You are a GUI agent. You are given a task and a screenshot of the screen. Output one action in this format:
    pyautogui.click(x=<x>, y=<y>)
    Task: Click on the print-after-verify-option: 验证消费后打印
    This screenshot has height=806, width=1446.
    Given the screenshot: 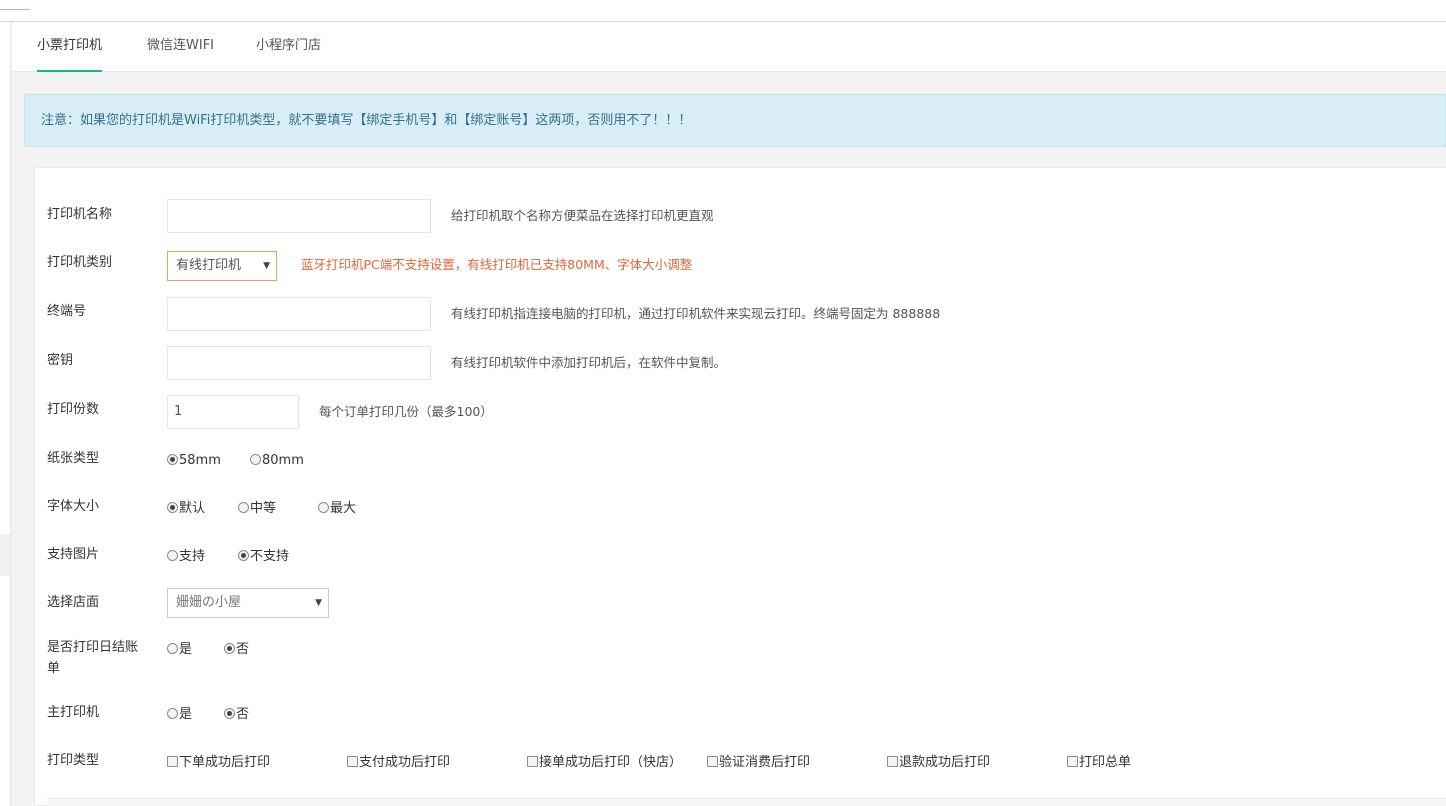 What is the action you would take?
    pyautogui.click(x=758, y=763)
    